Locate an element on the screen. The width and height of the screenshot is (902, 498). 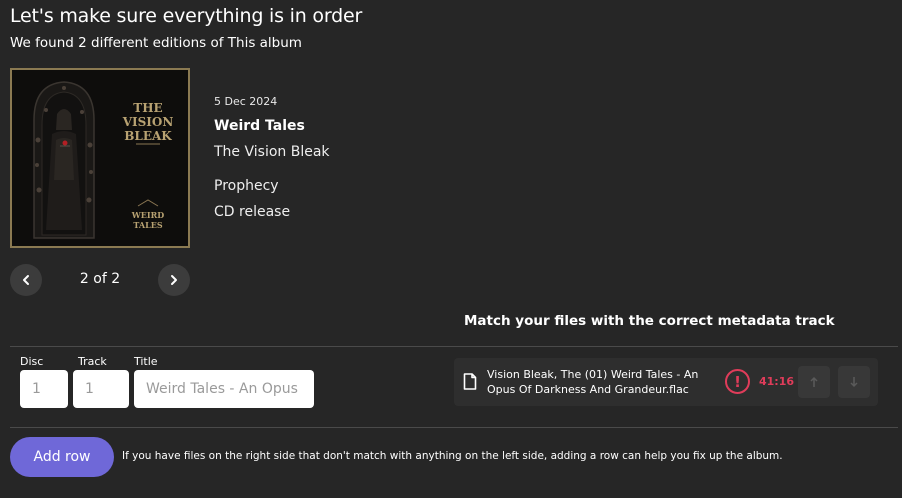
chevron-right-icon is located at coordinates (174, 280).